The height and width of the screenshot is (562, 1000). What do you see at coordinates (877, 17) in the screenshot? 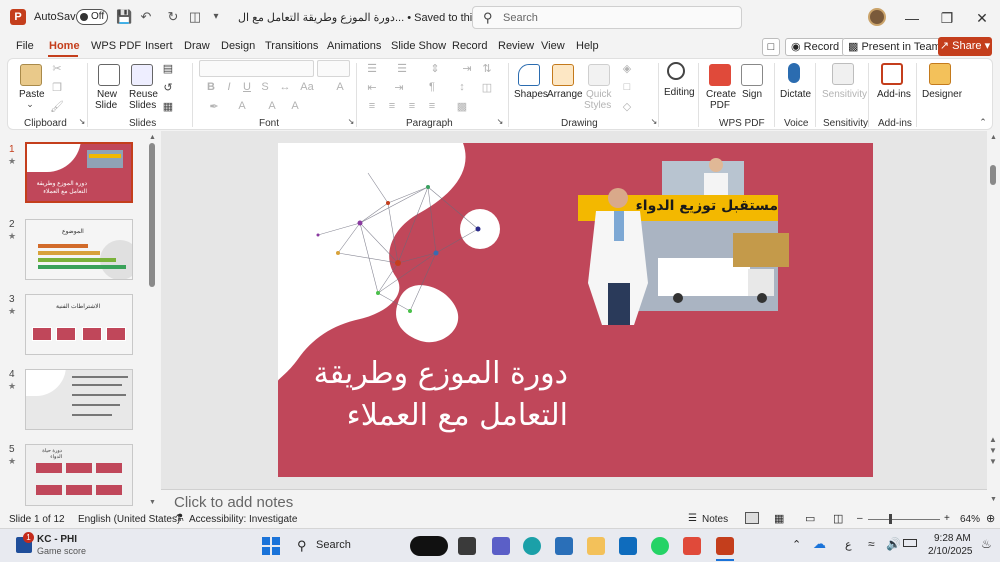
I see `avatar` at bounding box center [877, 17].